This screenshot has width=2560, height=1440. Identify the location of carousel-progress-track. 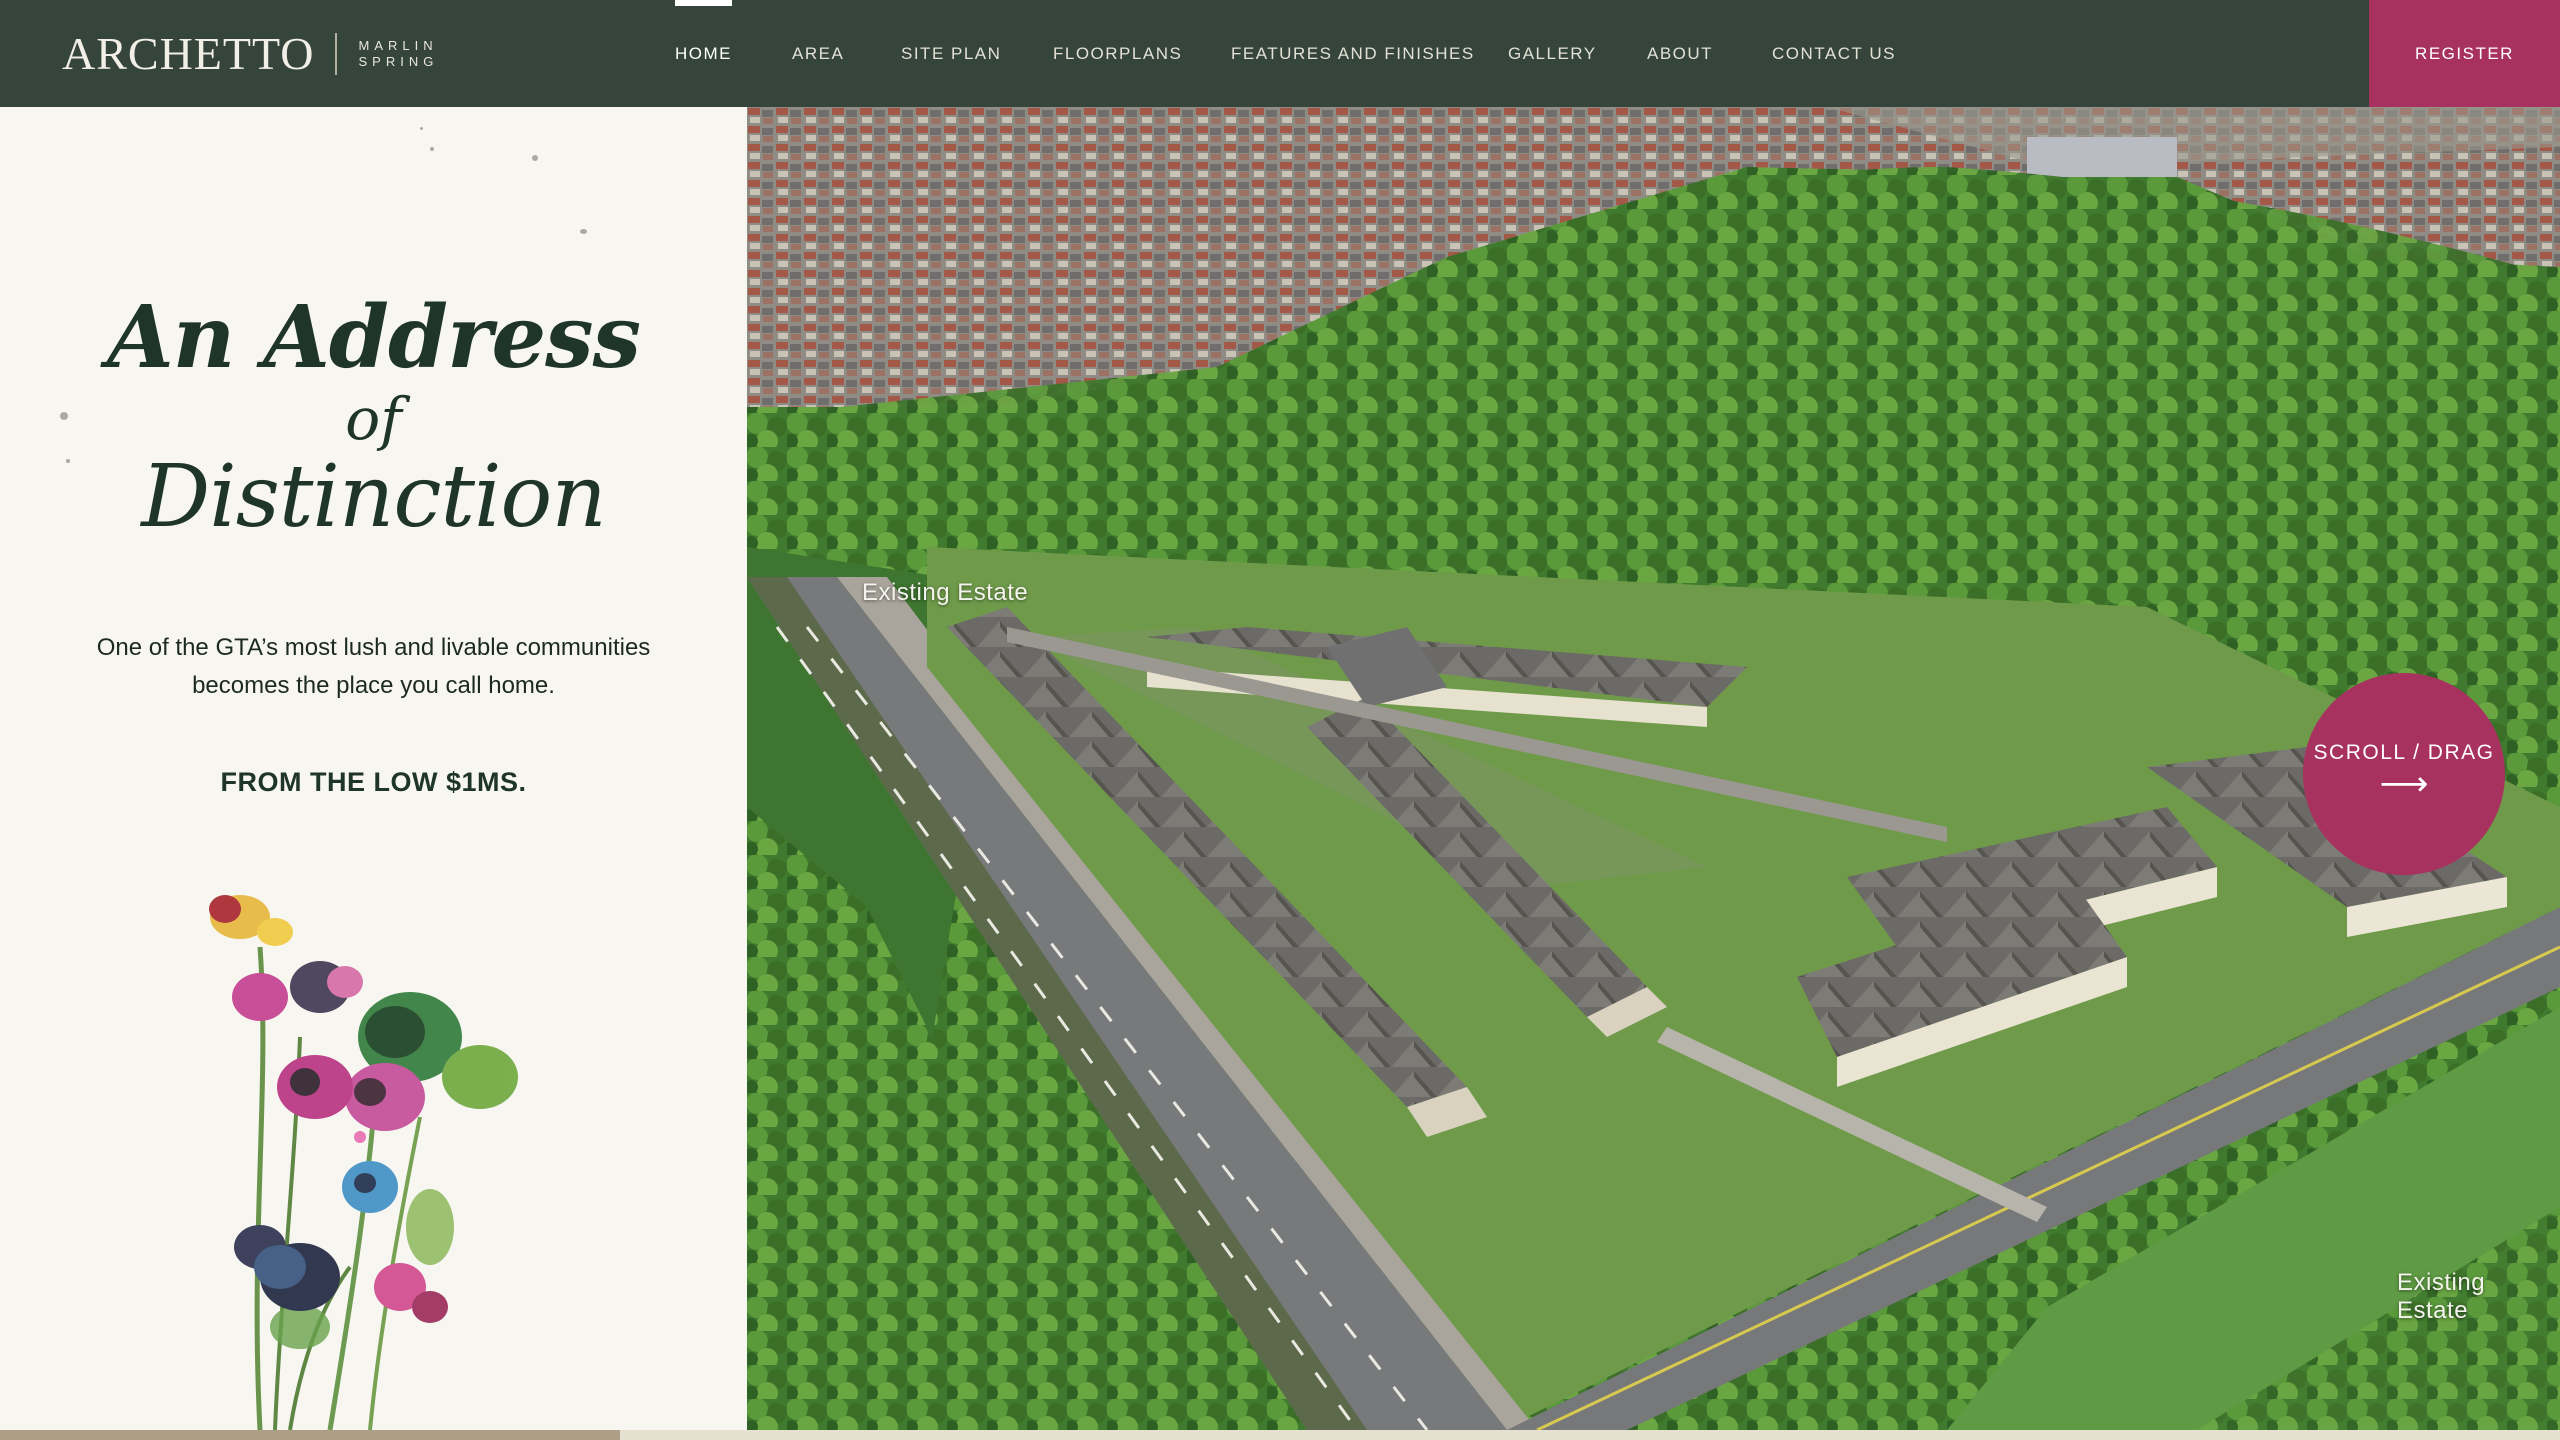
(1280, 1435).